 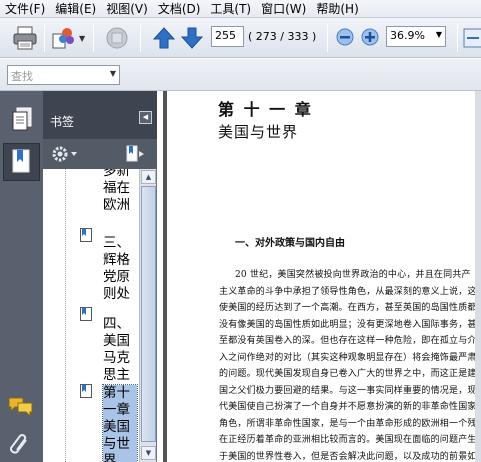 What do you see at coordinates (348, 357) in the screenshot?
I see `paragraph-line: 入之间作绝对的对比（其实这种观象明显存在）将会掩饰最严肃` at bounding box center [348, 357].